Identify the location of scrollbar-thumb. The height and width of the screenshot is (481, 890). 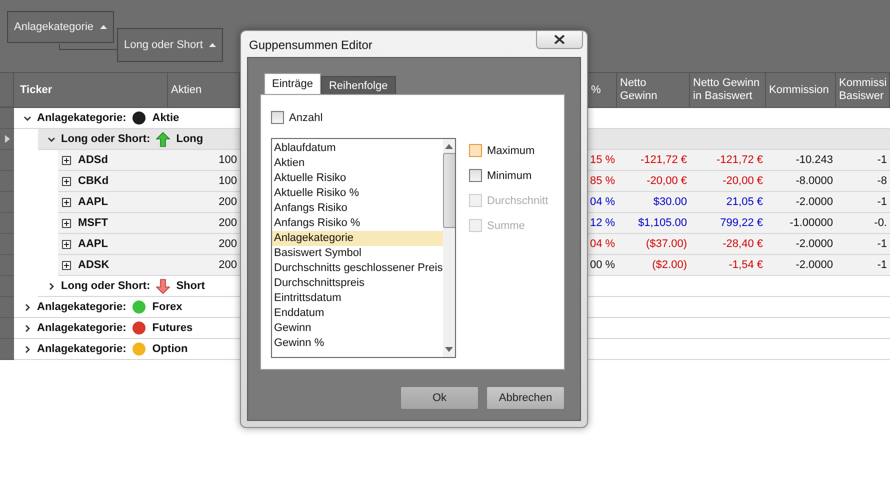
(448, 190).